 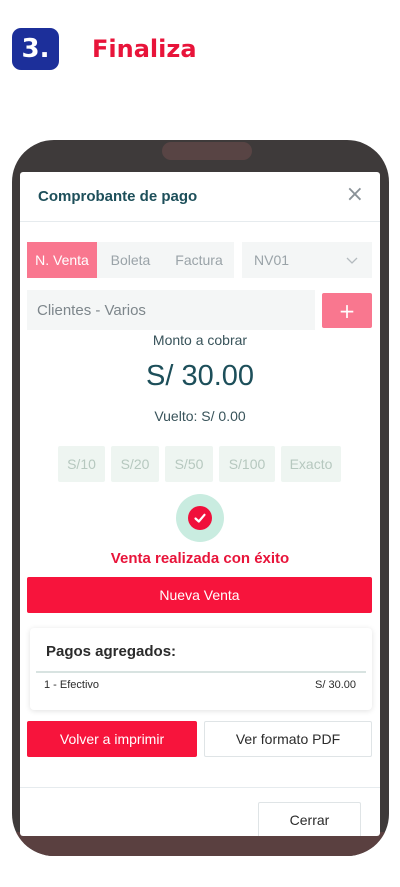 I want to click on success-check-icon, so click(x=200, y=518).